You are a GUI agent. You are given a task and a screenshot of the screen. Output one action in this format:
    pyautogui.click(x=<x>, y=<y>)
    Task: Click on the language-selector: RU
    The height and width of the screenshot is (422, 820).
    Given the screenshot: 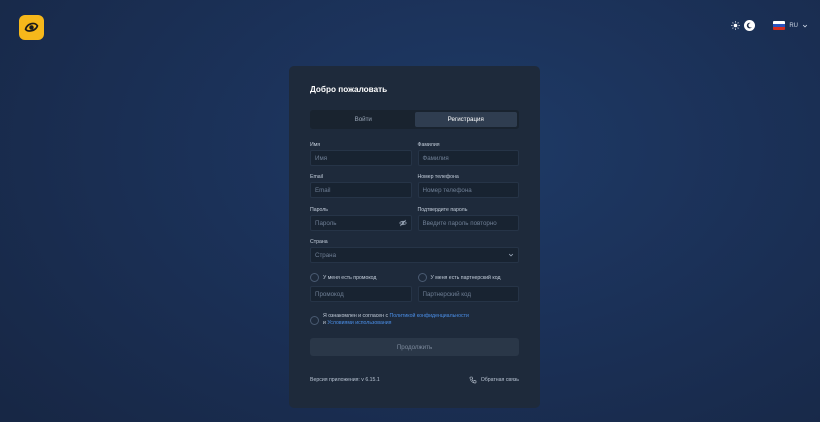 What is the action you would take?
    pyautogui.click(x=790, y=25)
    